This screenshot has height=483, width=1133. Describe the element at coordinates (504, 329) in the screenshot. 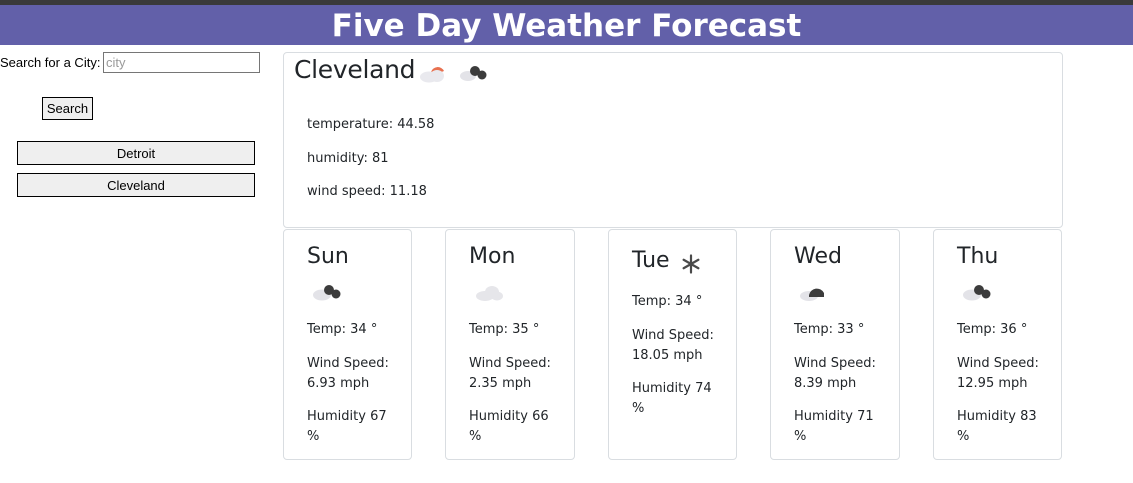

I see `forecast-temp: Temp: 35 °` at that location.